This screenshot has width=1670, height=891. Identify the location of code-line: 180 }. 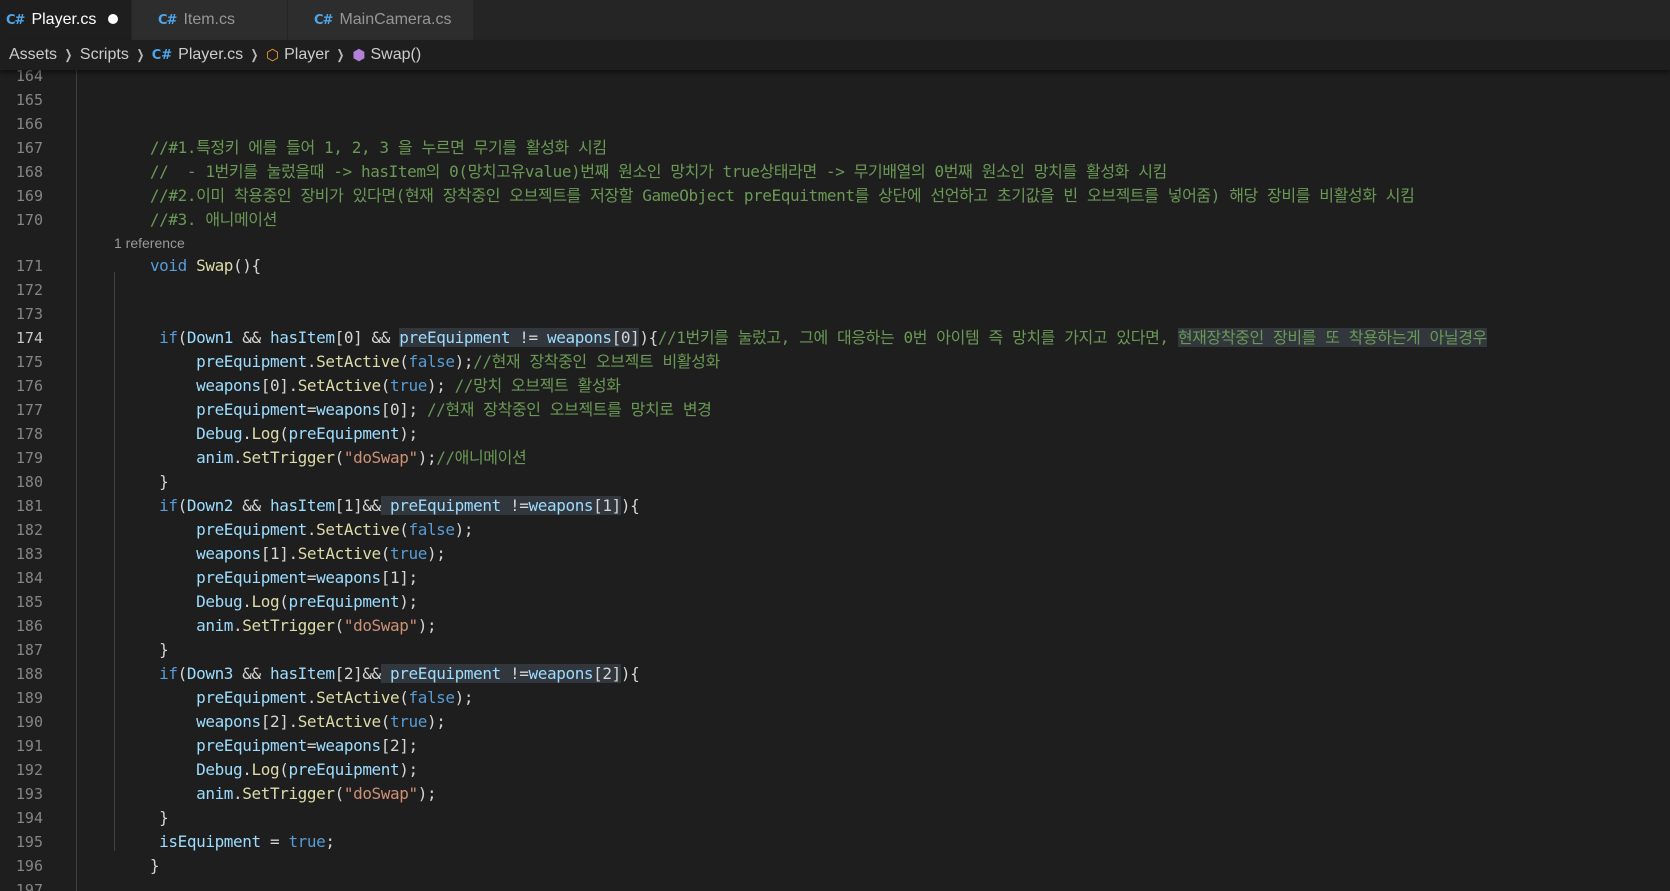
(835, 482).